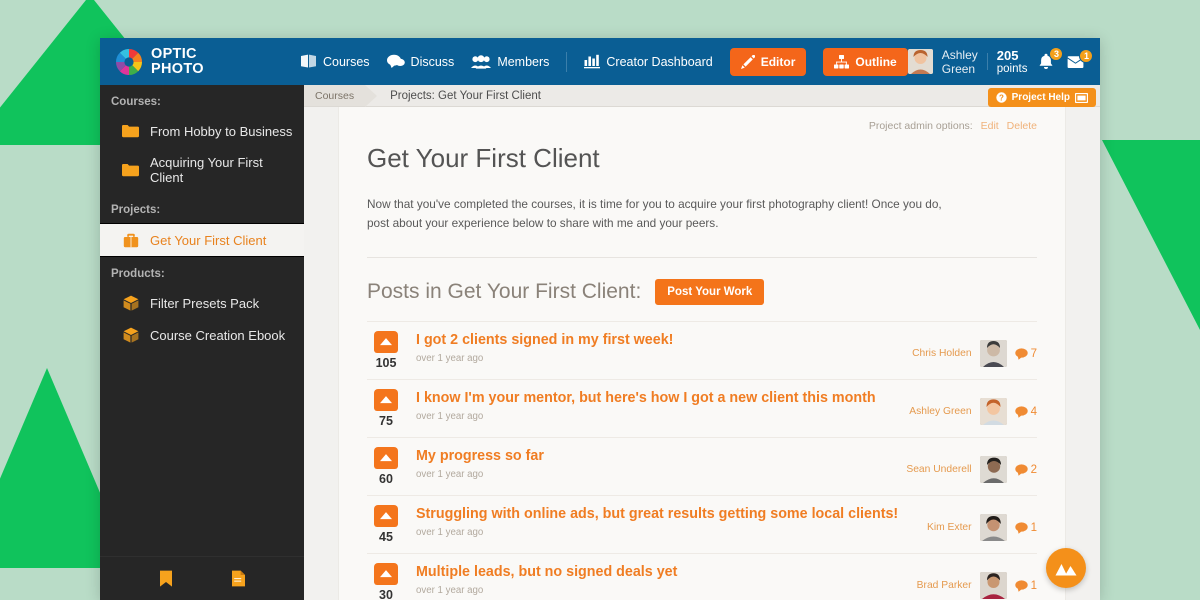  What do you see at coordinates (136, 102) in the screenshot?
I see `sidebar-heading-courses: Courses:` at bounding box center [136, 102].